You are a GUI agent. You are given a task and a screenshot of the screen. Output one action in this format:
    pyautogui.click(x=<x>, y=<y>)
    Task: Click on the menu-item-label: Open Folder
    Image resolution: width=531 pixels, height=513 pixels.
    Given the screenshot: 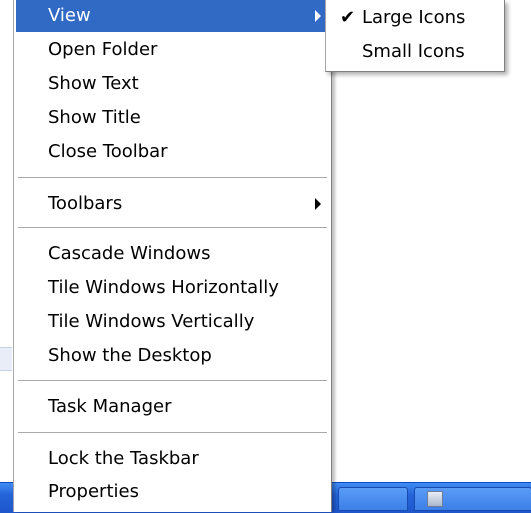 What is the action you would take?
    pyautogui.click(x=103, y=49)
    